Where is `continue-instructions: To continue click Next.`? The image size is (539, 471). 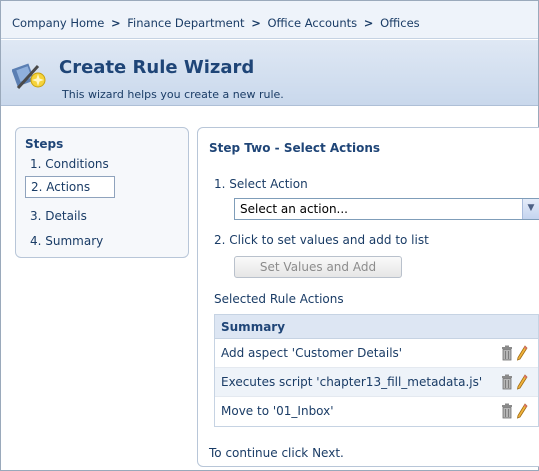
continue-instructions: To continue click Next. is located at coordinates (276, 453).